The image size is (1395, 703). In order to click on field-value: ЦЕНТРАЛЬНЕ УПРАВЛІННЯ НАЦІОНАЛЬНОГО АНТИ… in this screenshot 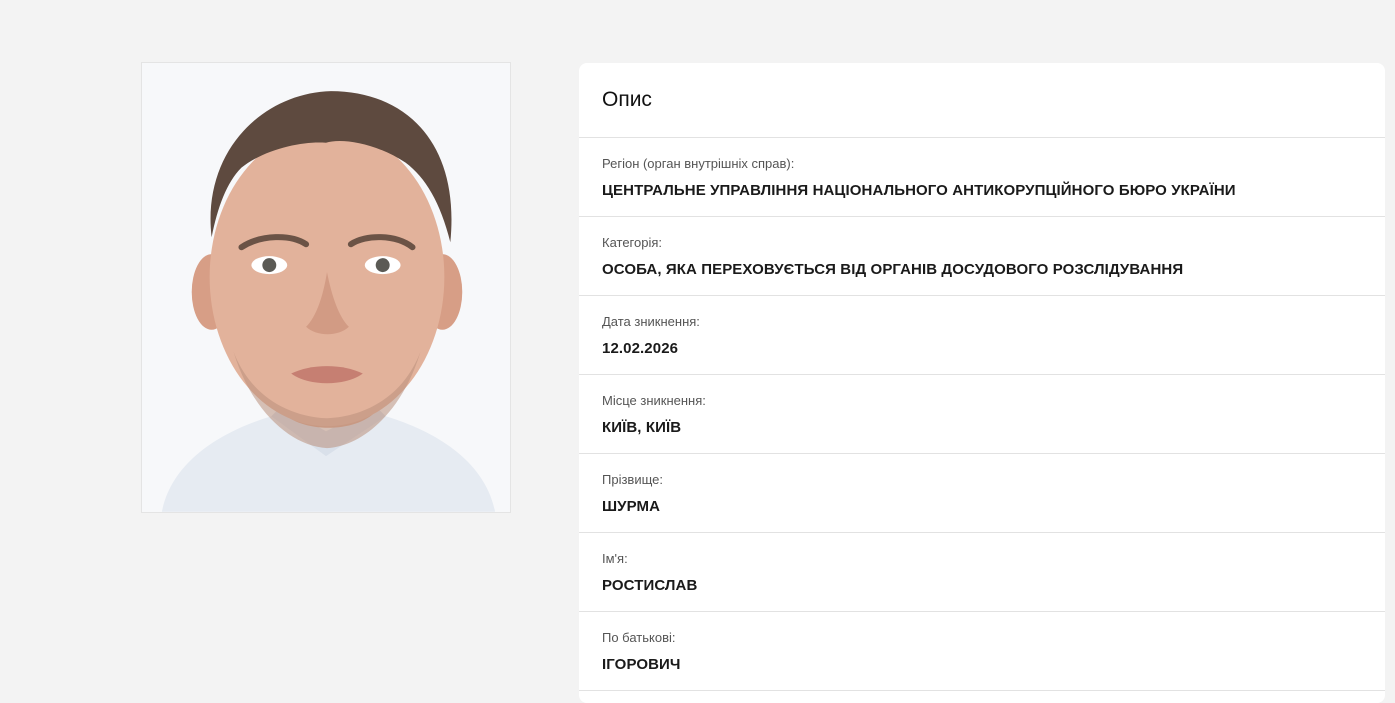, I will do `click(919, 190)`.